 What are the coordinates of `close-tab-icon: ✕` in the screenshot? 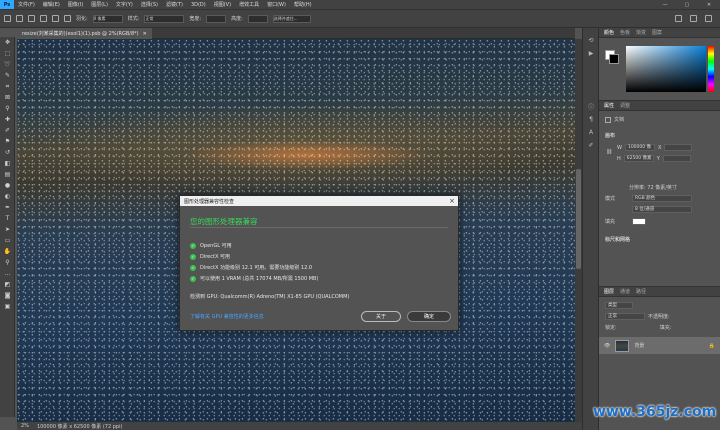 It's located at (145, 34).